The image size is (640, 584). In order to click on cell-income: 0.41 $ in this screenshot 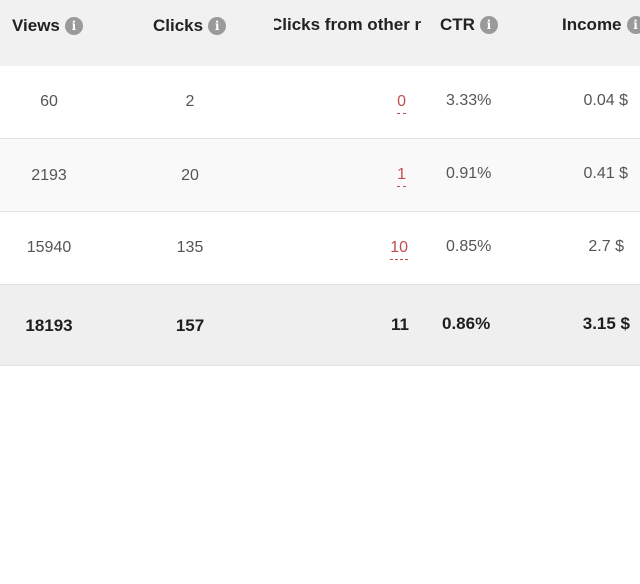, I will do `click(605, 173)`.